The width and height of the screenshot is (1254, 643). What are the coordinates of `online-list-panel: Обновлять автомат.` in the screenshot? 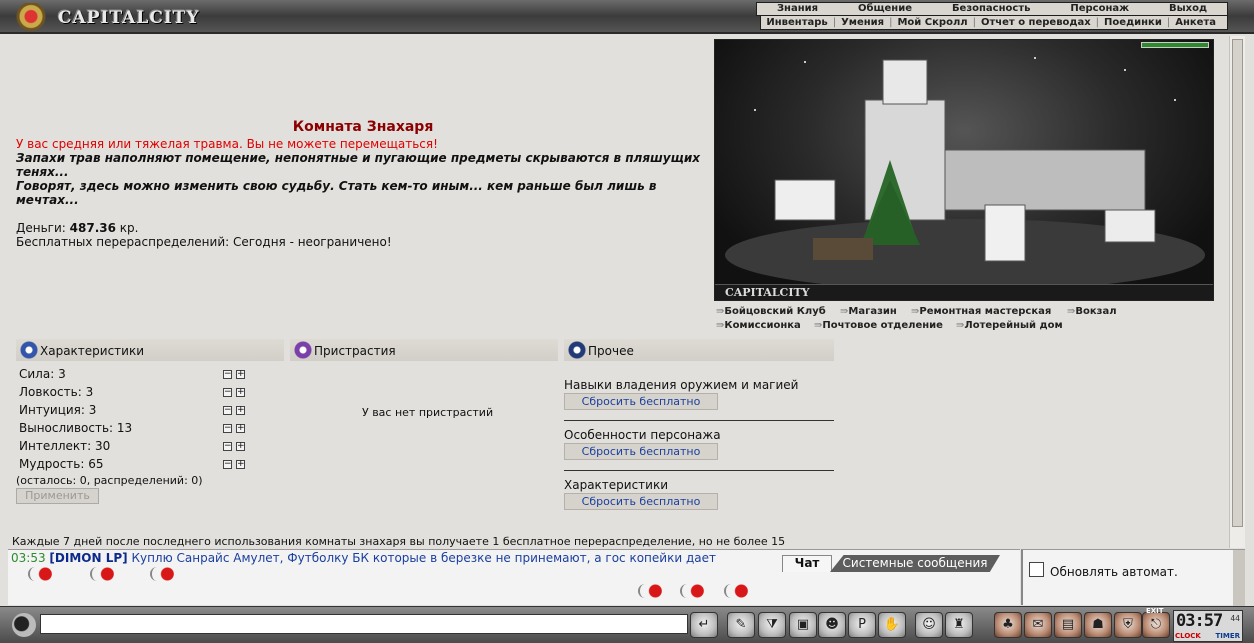 It's located at (1133, 577).